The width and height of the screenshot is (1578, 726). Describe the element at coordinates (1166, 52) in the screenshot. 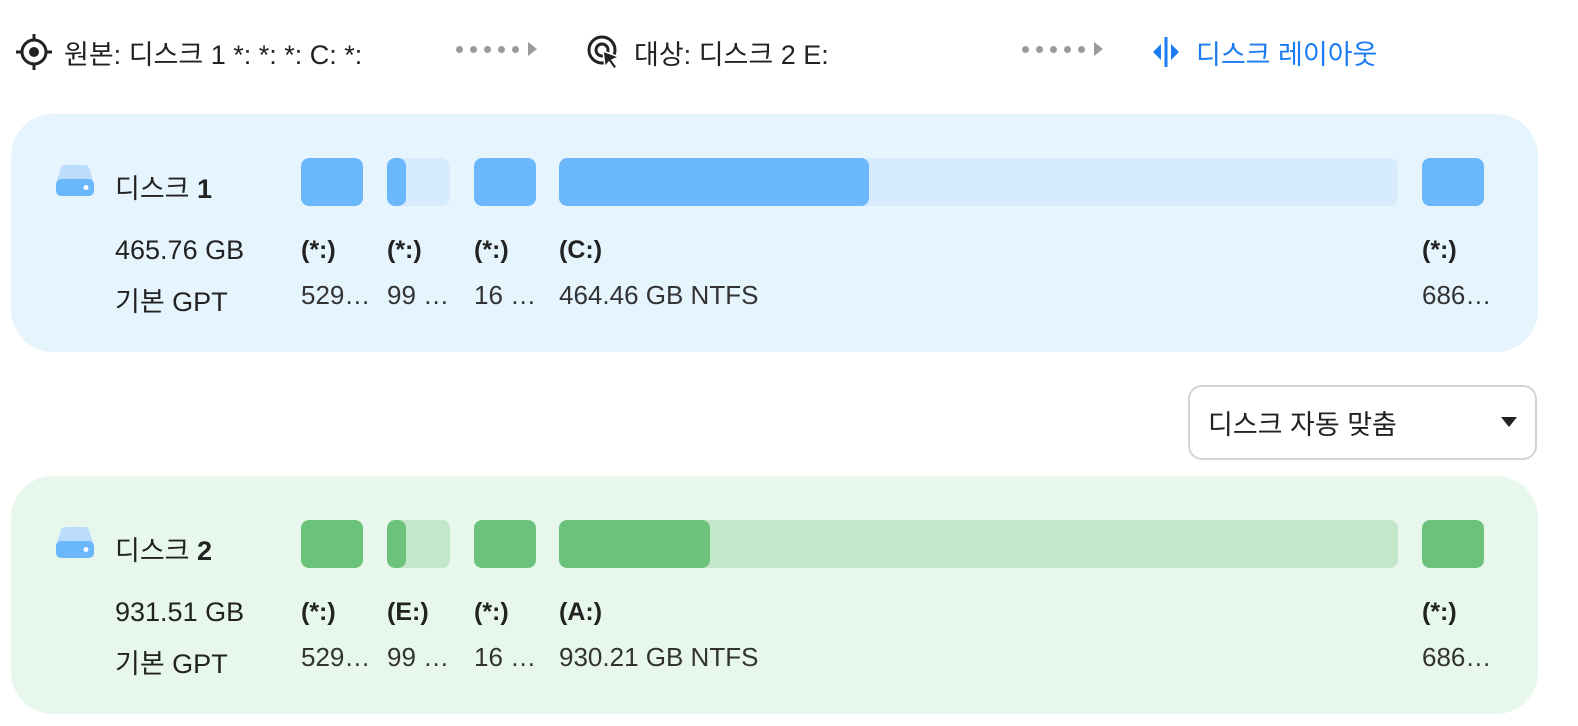

I see `split-layout-icon` at that location.